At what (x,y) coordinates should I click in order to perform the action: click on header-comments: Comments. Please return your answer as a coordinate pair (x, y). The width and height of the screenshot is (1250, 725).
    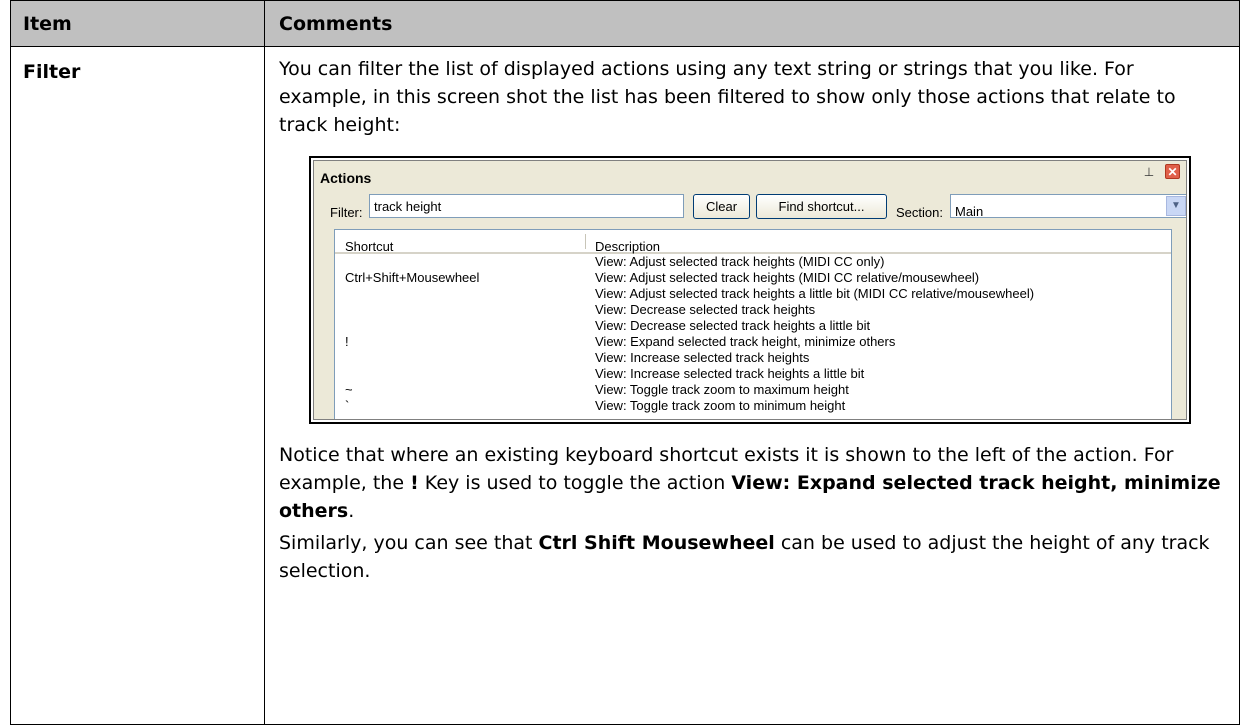
    Looking at the image, I should click on (752, 23).